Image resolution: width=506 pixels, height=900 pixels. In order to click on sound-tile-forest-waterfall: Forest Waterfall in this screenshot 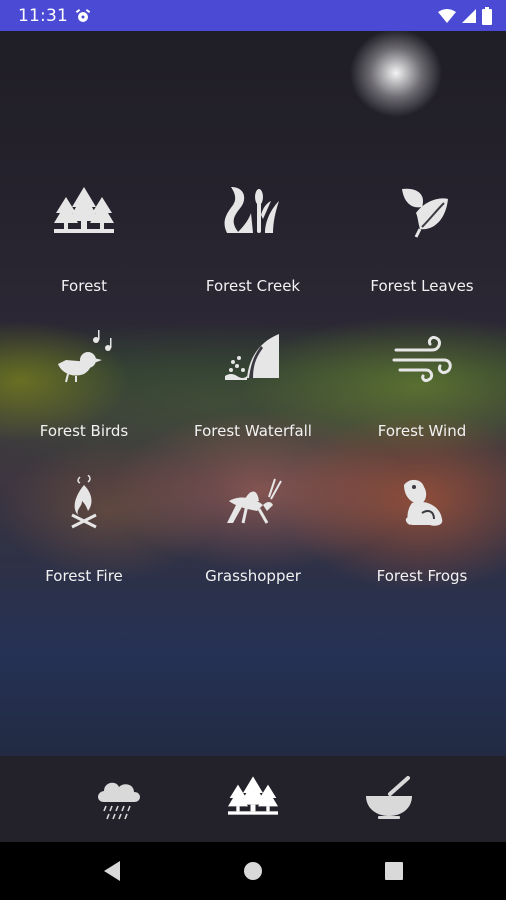, I will do `click(253, 385)`.